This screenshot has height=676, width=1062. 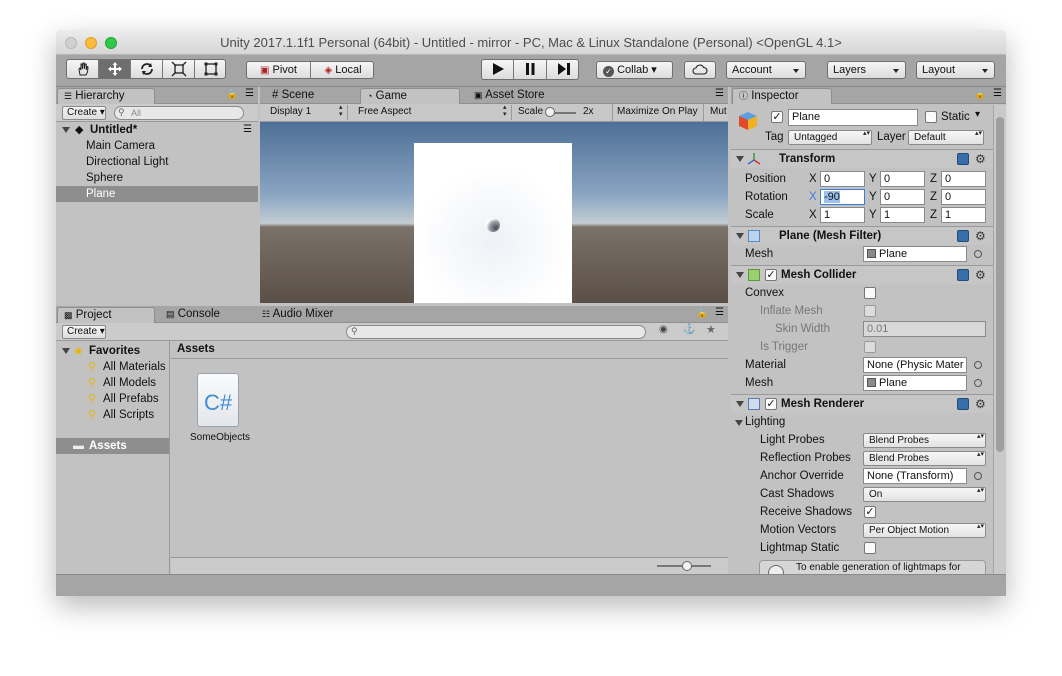 I want to click on favorite-item: ⚲ All Prefabs, so click(x=112, y=399).